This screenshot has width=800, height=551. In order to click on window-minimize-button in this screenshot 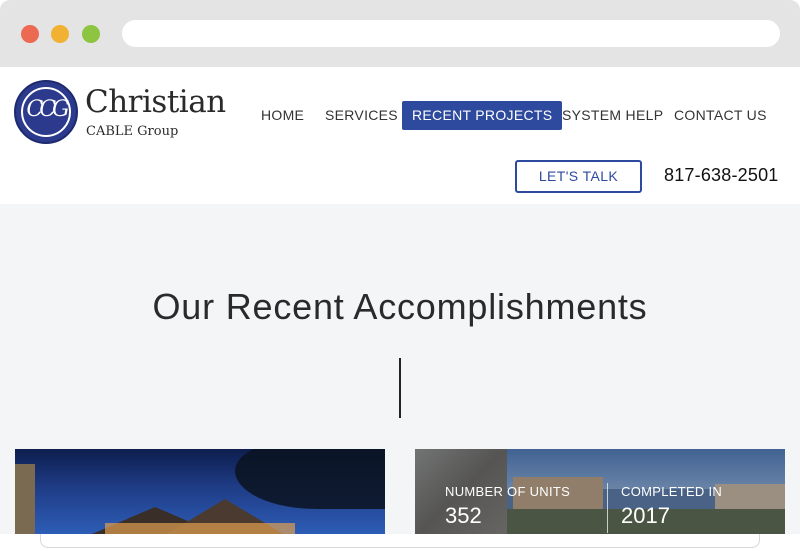, I will do `click(60, 34)`.